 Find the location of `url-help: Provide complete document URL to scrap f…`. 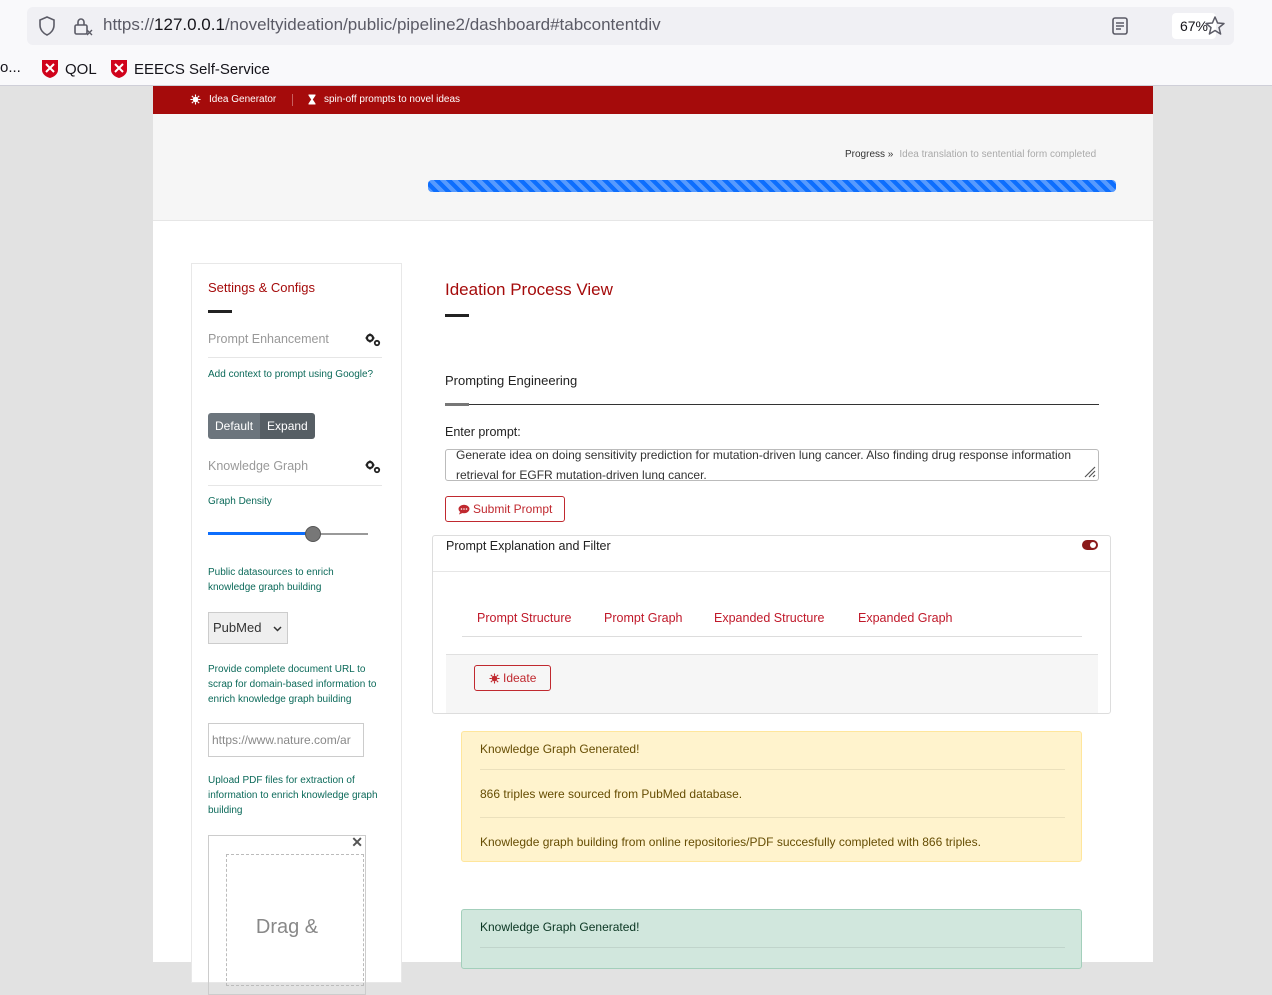

url-help: Provide complete document URL to scrap f… is located at coordinates (292, 684).